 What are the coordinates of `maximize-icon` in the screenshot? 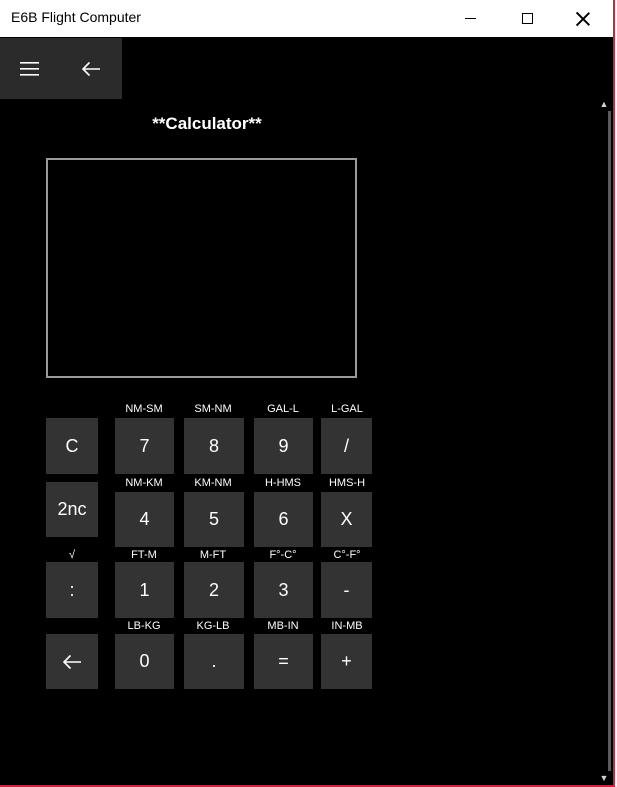 It's located at (527, 18).